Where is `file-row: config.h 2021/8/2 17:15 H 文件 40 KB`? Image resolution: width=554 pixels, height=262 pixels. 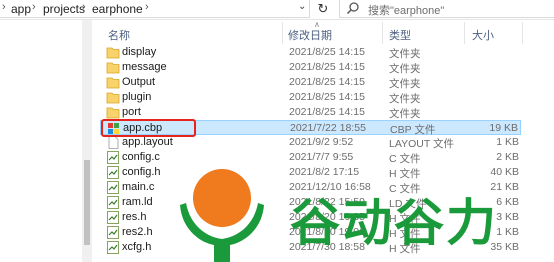
file-row: config.h 2021/8/2 17:15 H 文件 40 KB is located at coordinates (310, 172).